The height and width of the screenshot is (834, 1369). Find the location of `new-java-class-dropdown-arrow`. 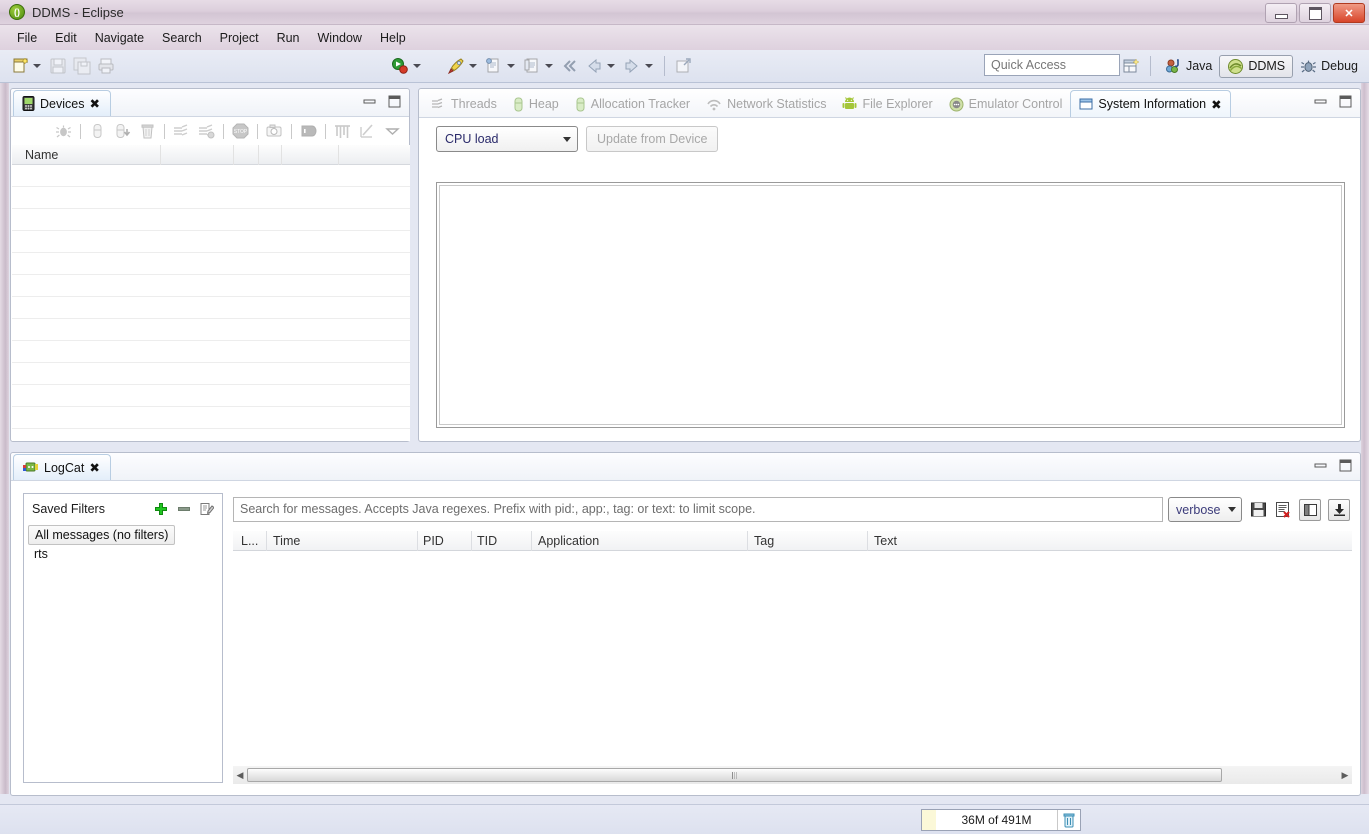

new-java-class-dropdown-arrow is located at coordinates (511, 66).